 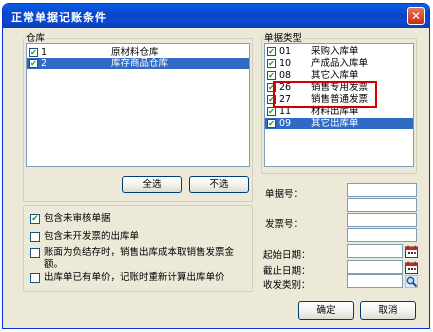 I want to click on warehouse-item-1: ✔ 1 原材料仓库, so click(x=138, y=52).